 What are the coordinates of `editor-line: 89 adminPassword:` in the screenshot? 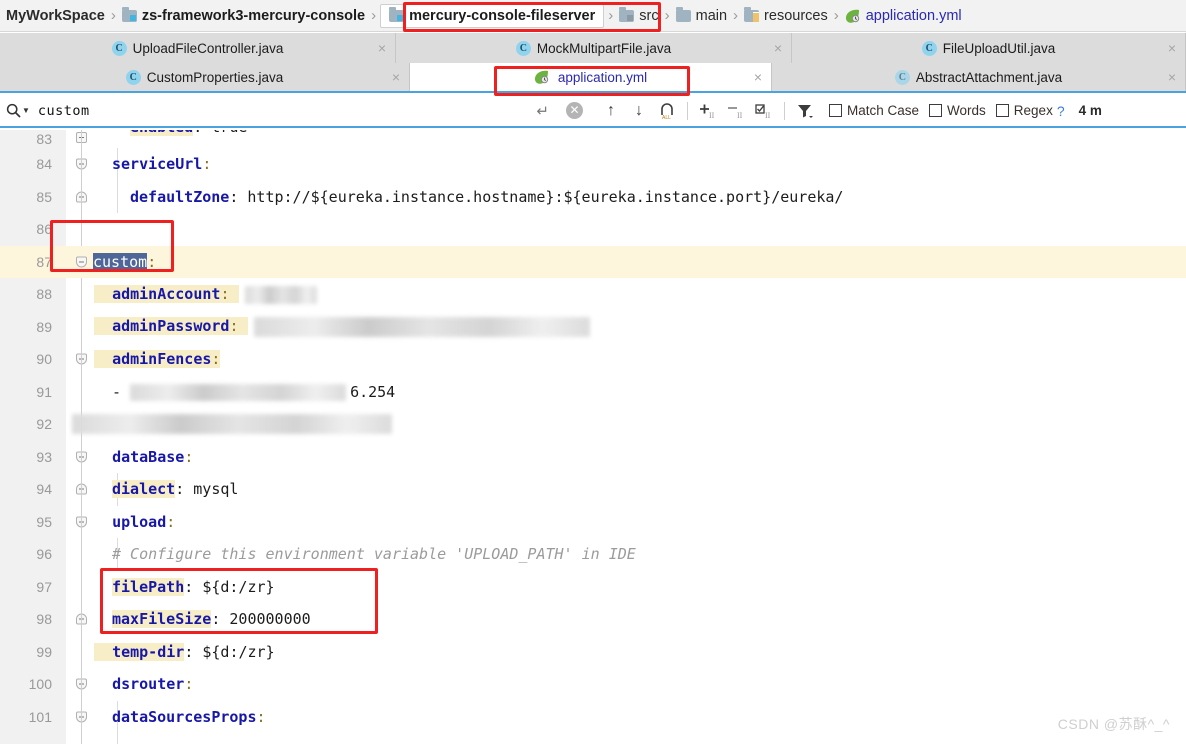 It's located at (593, 326).